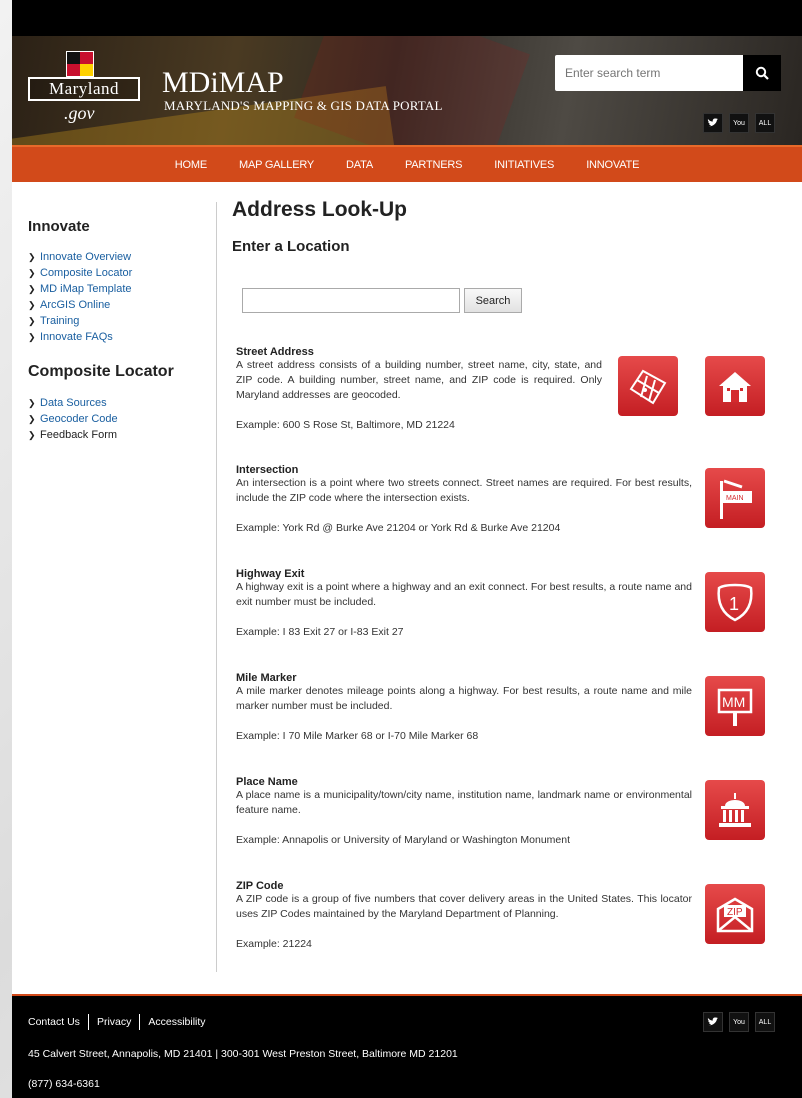  I want to click on sidebar-item-innovate-faqs: ❯ Innovate FAQs, so click(118, 337).